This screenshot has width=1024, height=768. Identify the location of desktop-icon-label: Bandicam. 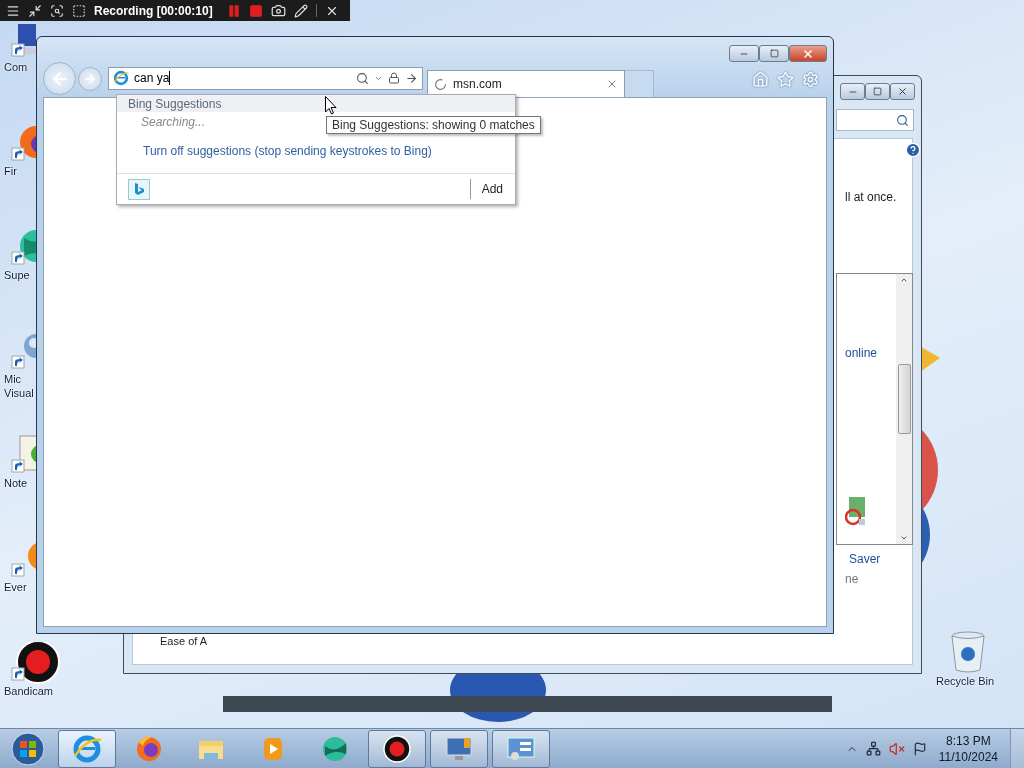
(28, 691).